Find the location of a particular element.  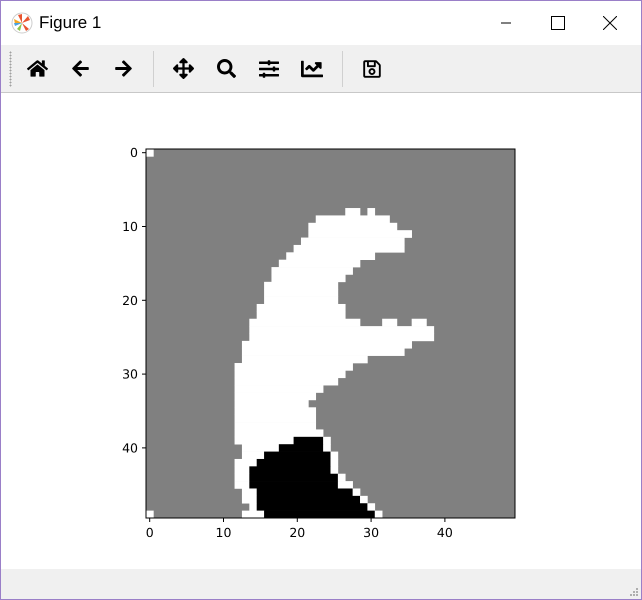

arrow-left-icon is located at coordinates (80, 68).